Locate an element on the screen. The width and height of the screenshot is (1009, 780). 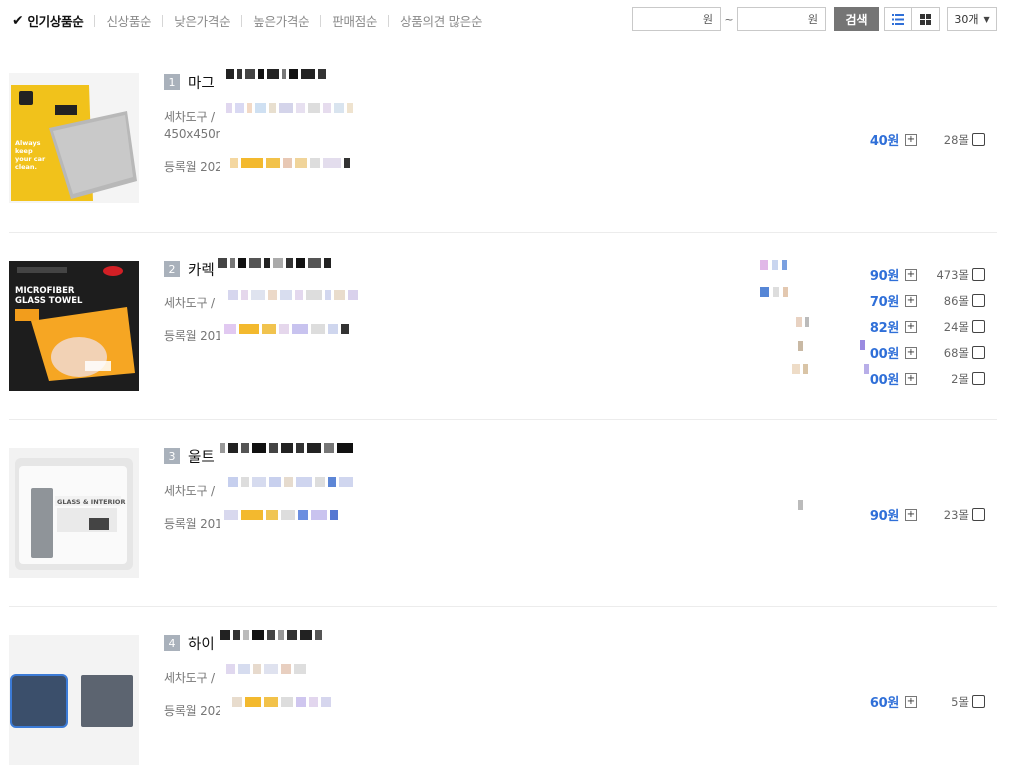
product-thumbnail: Always keep your car clean. is located at coordinates (74, 138).